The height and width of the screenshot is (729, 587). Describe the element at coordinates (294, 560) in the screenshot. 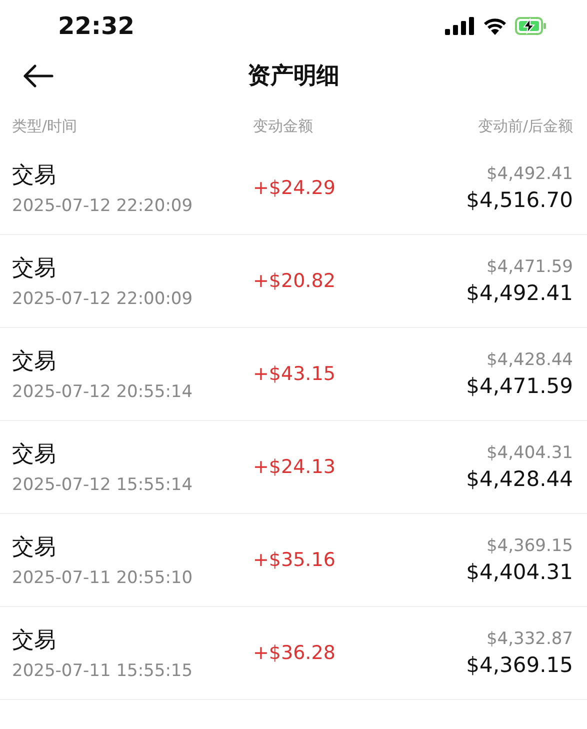

I see `change-amount: +$35.16` at that location.